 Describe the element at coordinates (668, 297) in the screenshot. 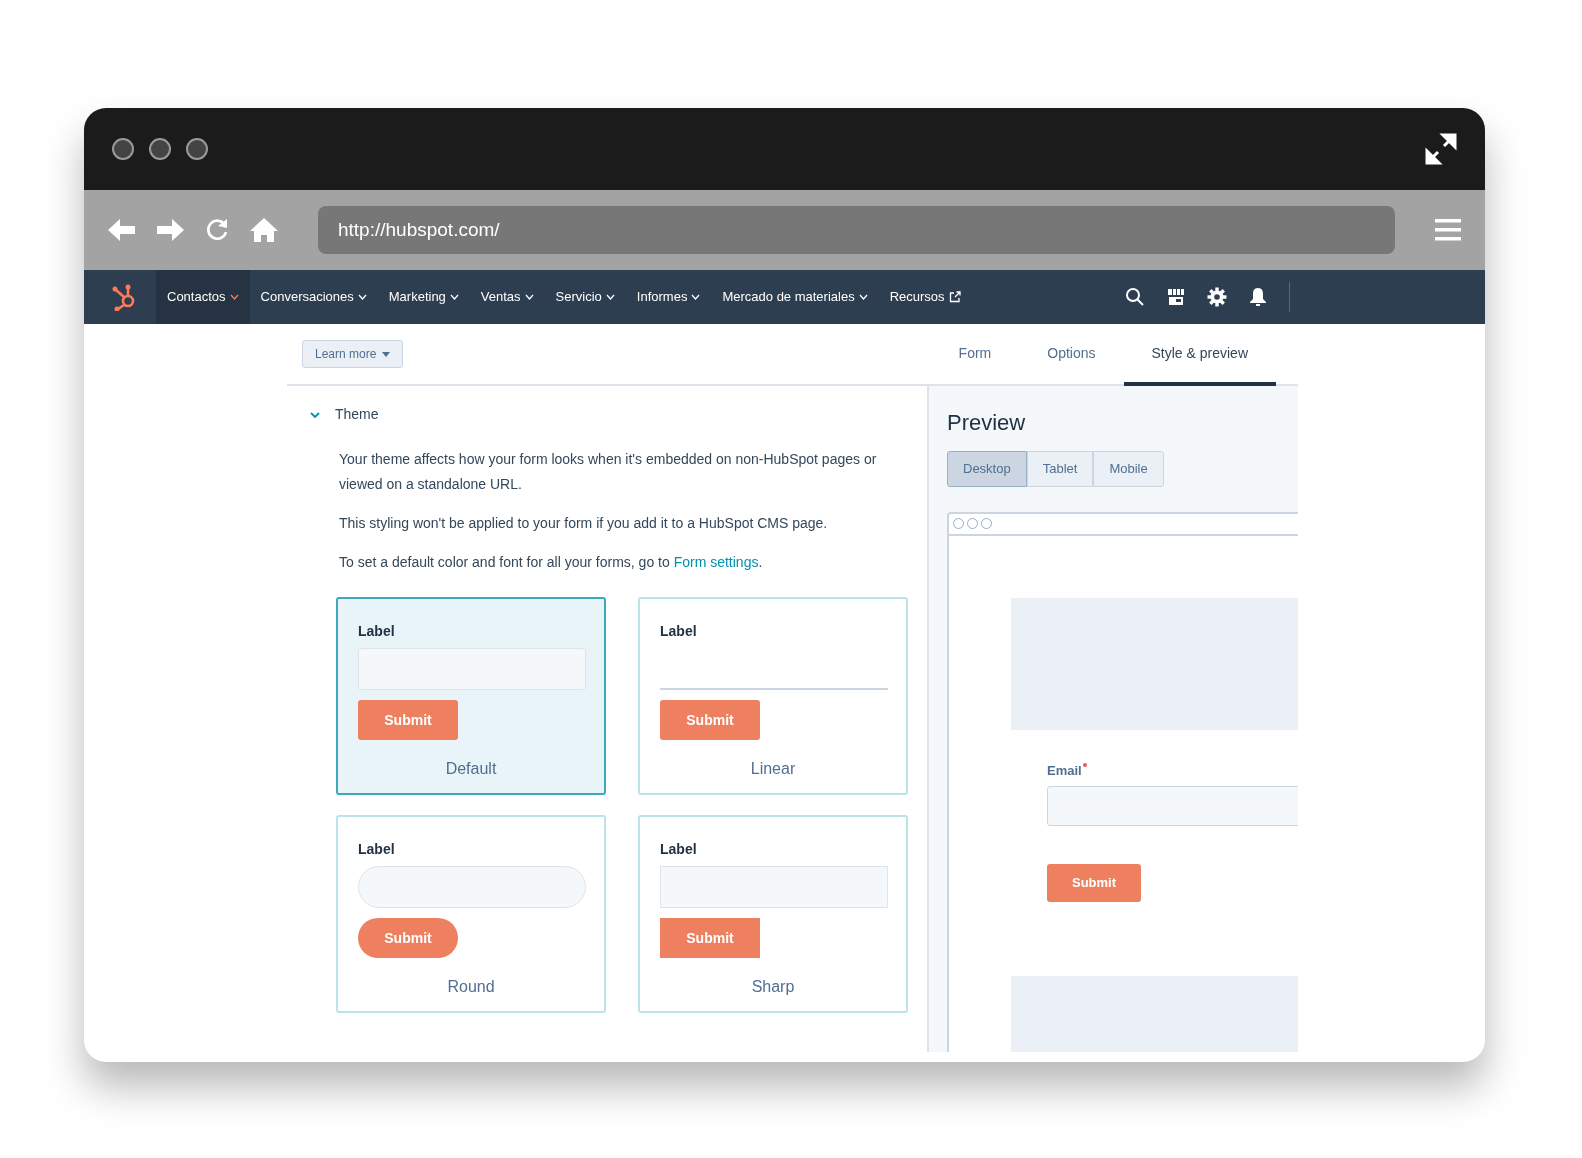

I see `nav-menu-item: Informes` at that location.